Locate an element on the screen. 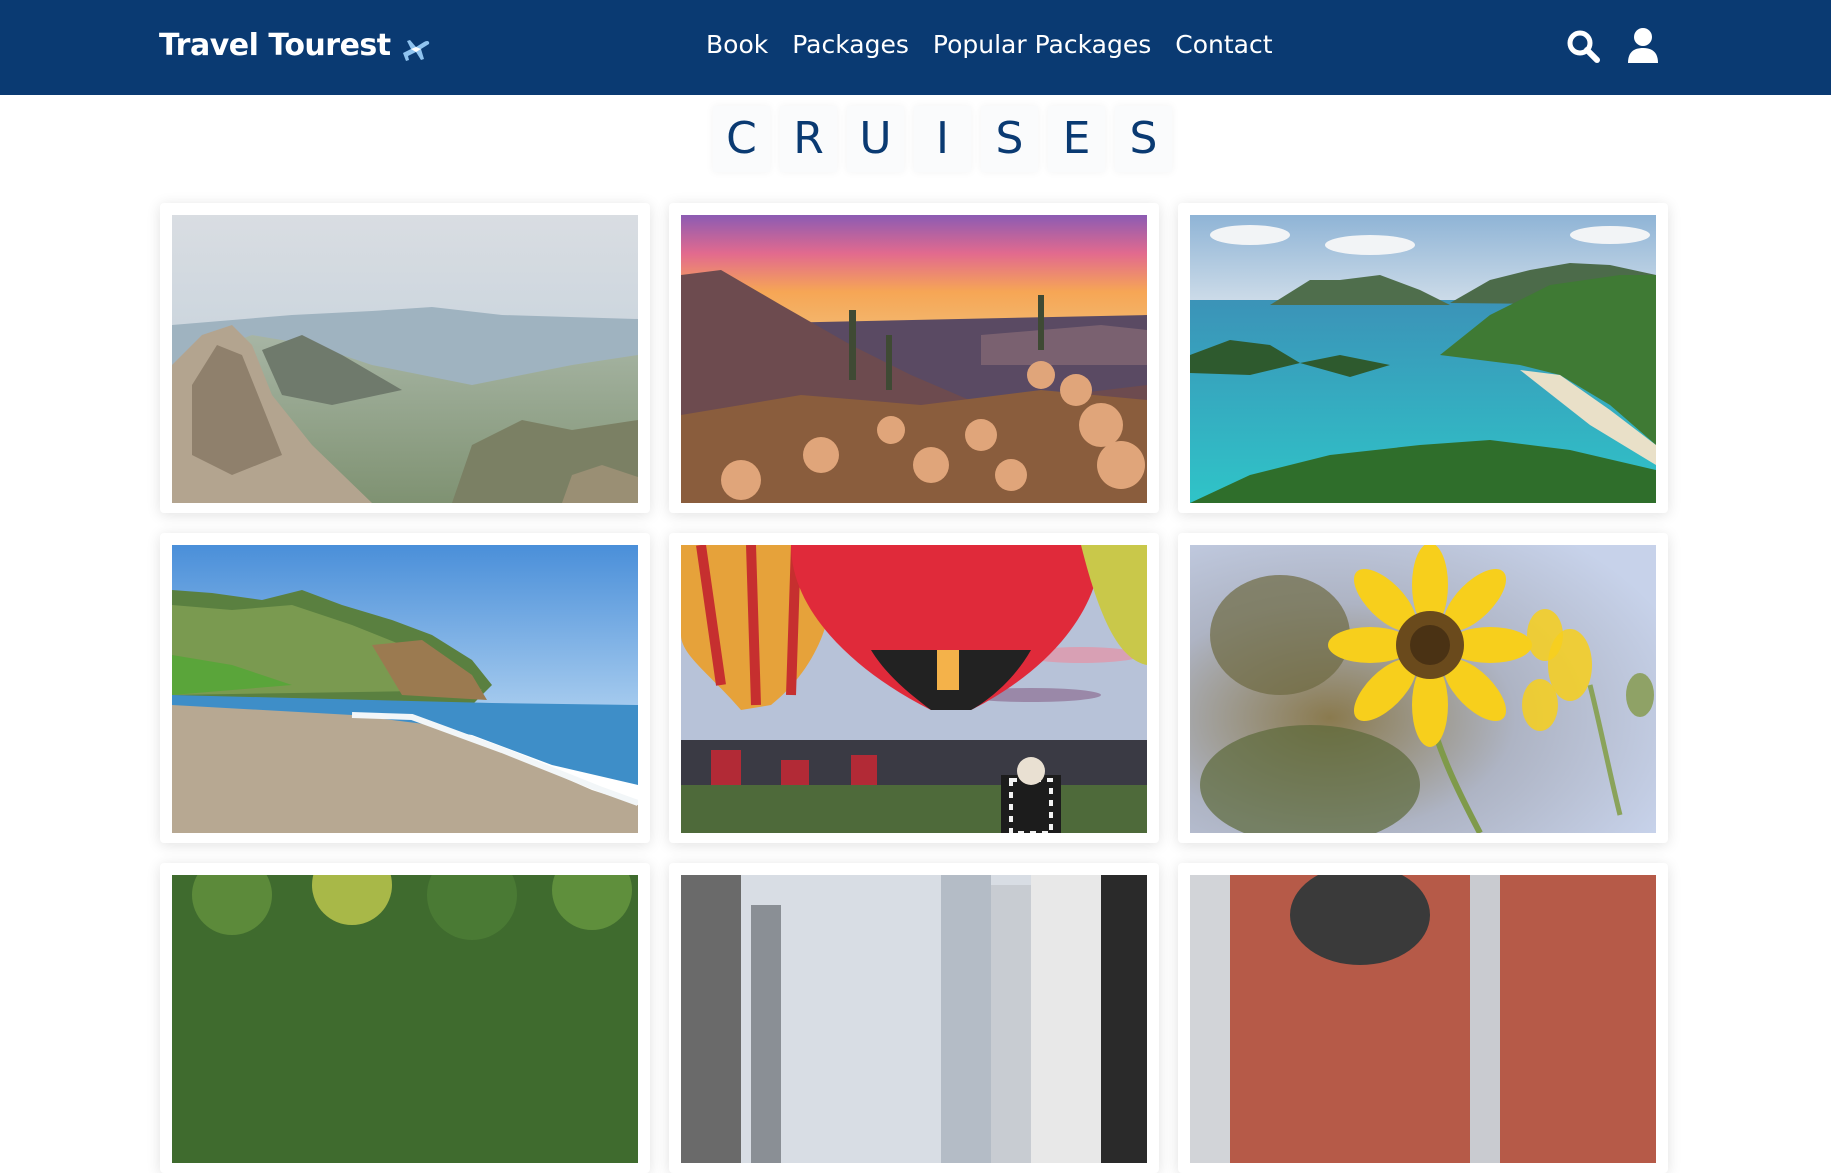 The width and height of the screenshot is (1831, 1173). tropical-bay-photo is located at coordinates (1423, 359).